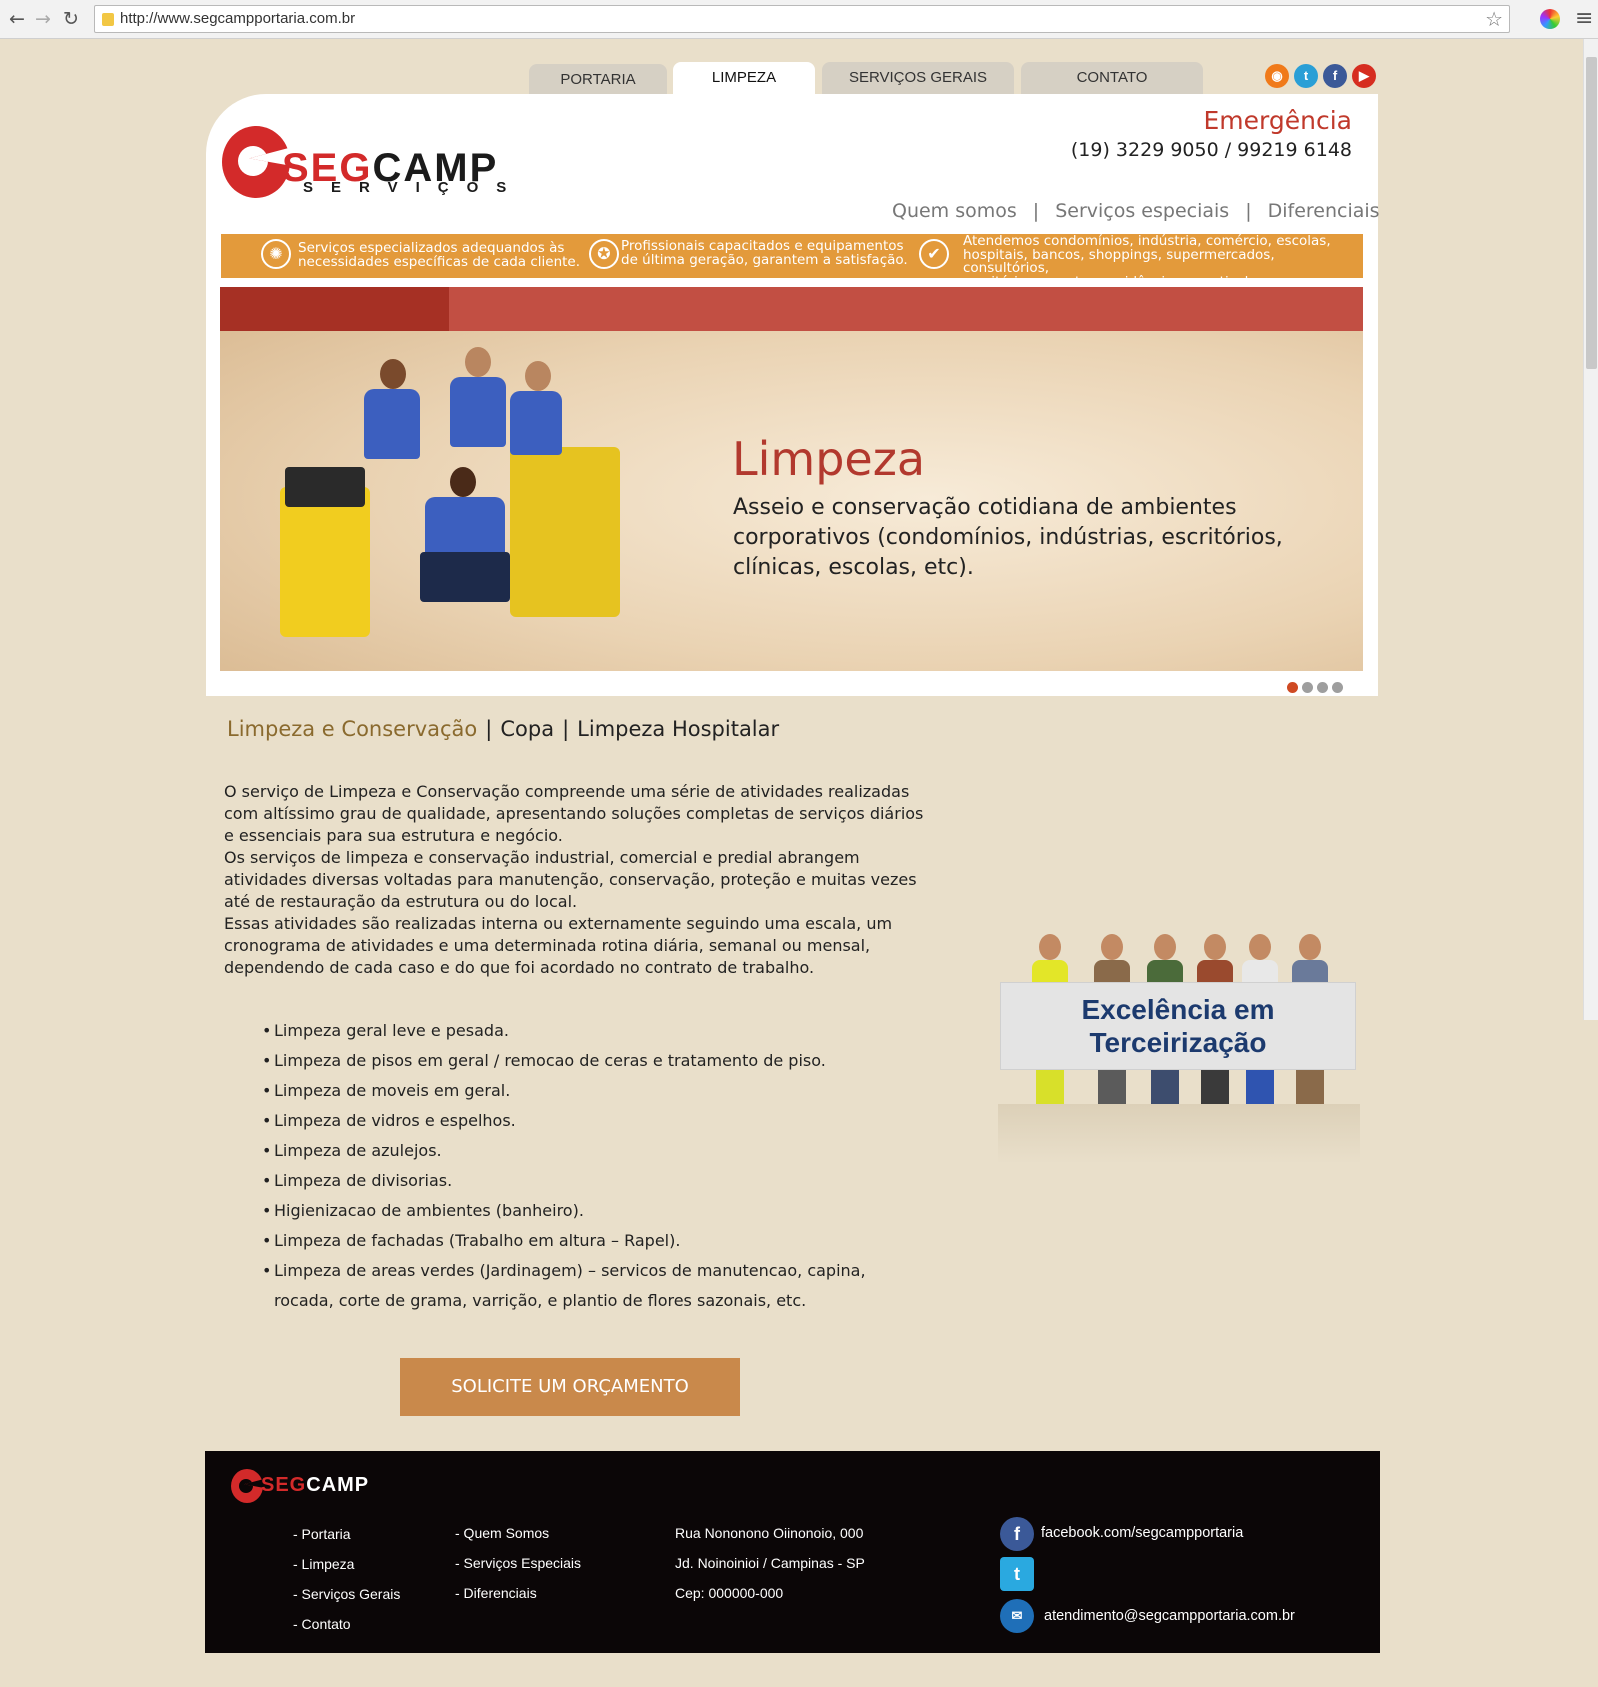 This screenshot has width=1598, height=1687. What do you see at coordinates (1017, 1616) in the screenshot?
I see `email-icon: ✉` at bounding box center [1017, 1616].